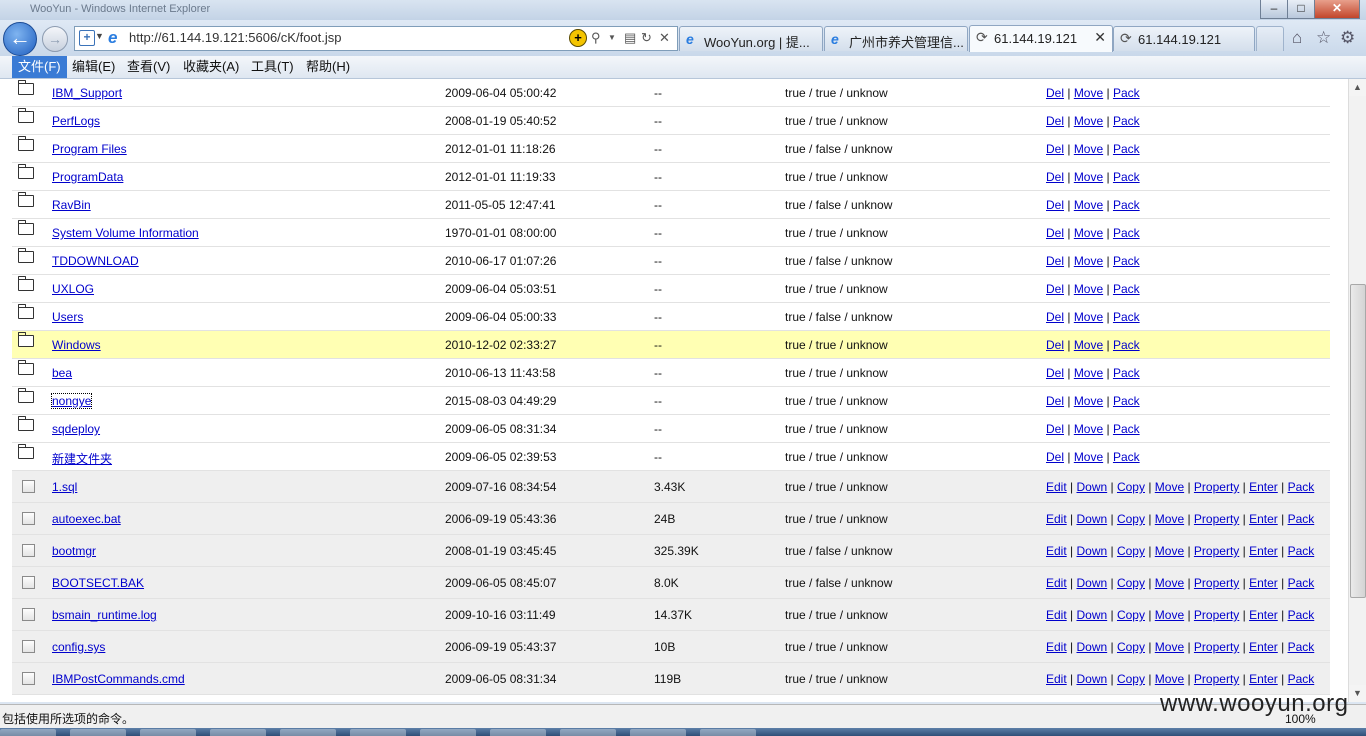 The image size is (1366, 736). Describe the element at coordinates (87, 177) in the screenshot. I see `directory-name-link: ProgramData` at that location.